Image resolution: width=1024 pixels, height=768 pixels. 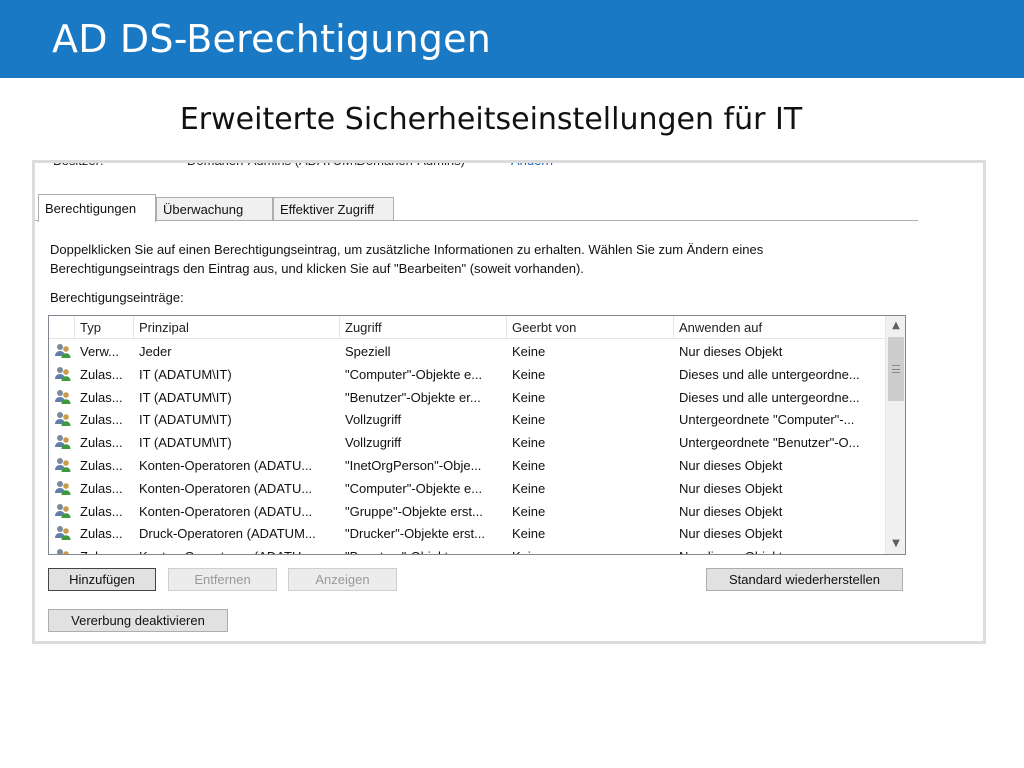 I want to click on column-header-geerbt-von: Geerbt von, so click(x=590, y=327).